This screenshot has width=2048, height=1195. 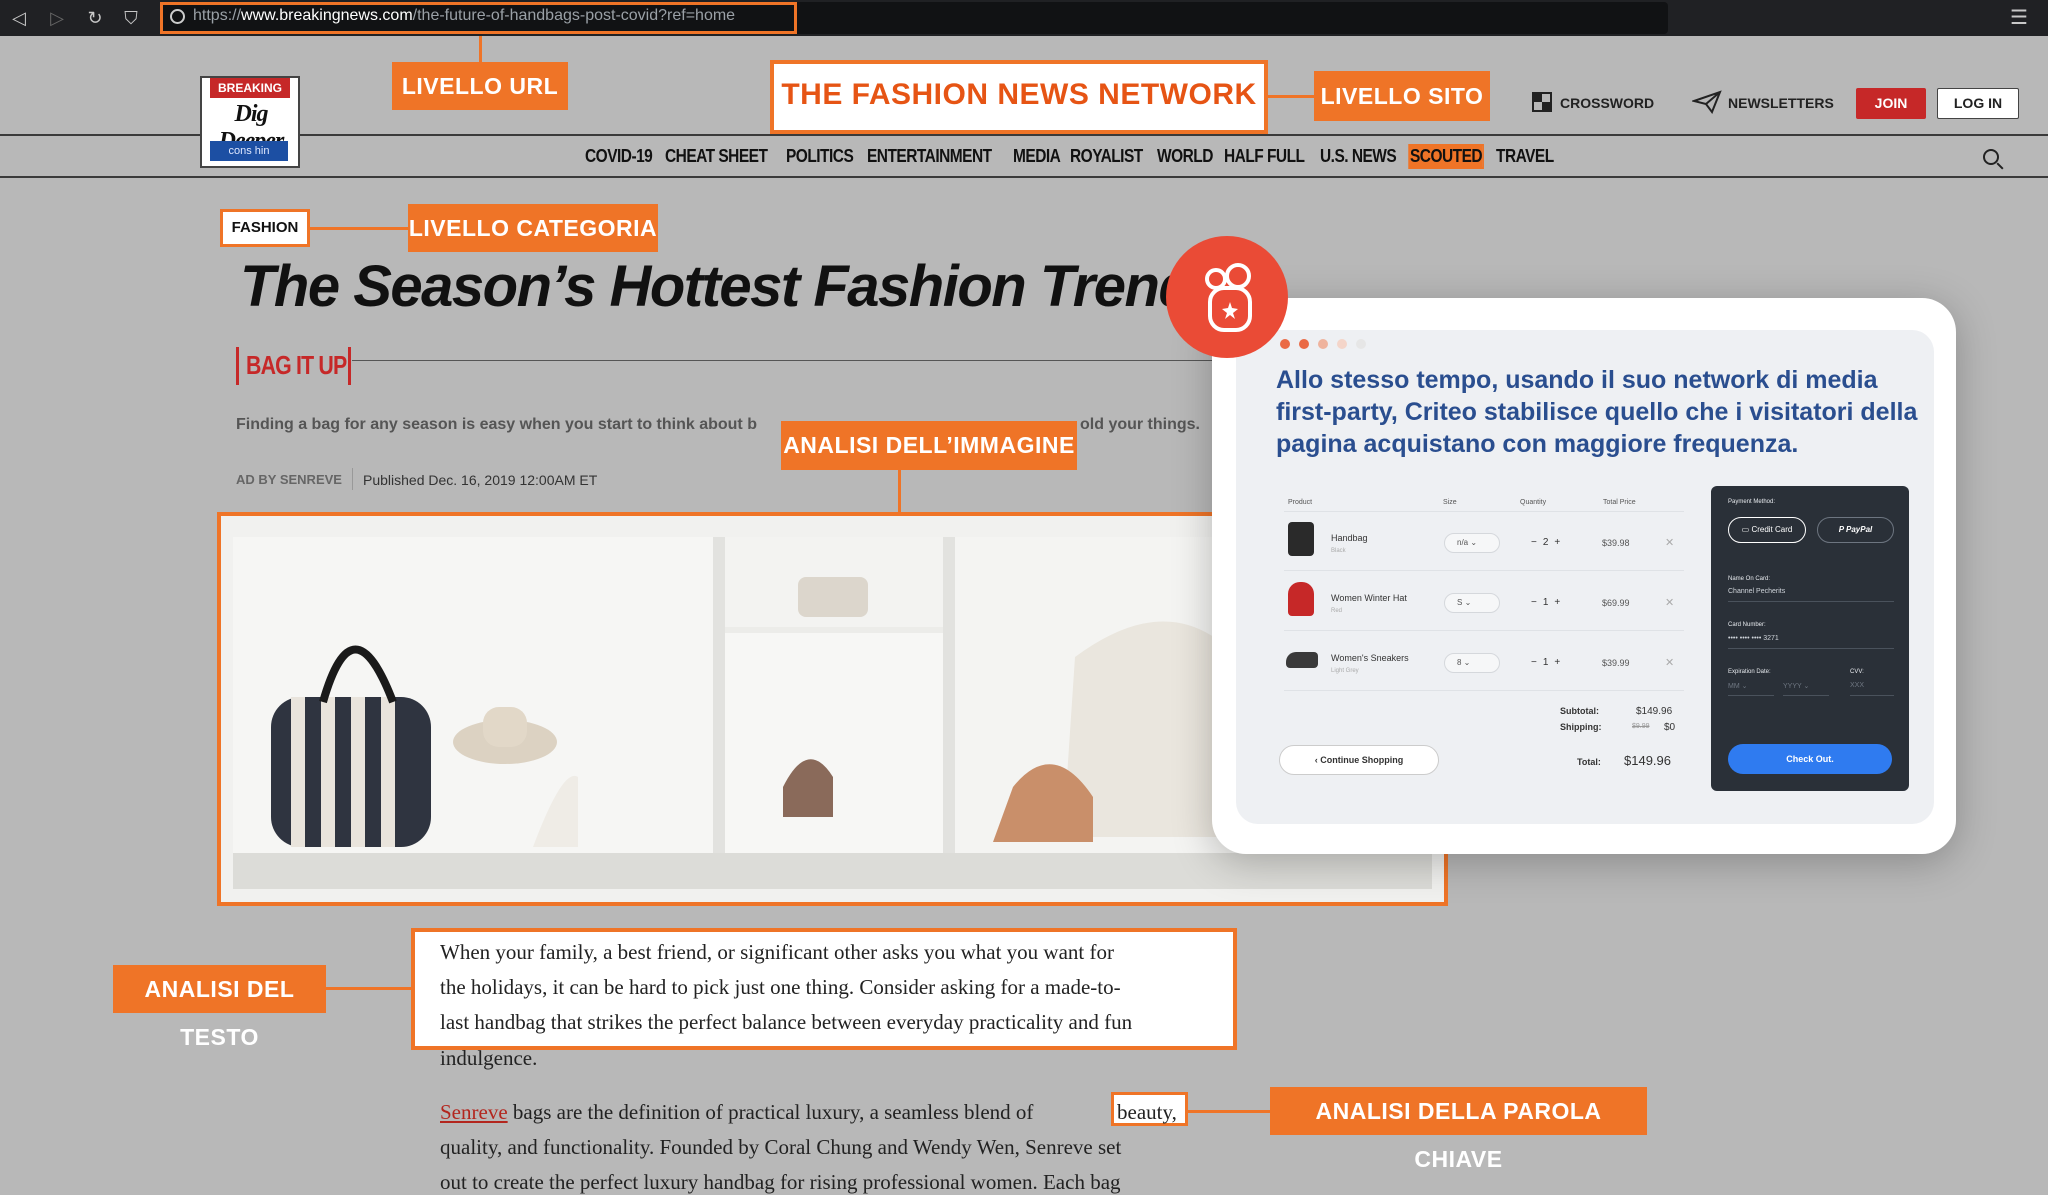 I want to click on nav-scouted: SCOUTED, so click(x=1446, y=156).